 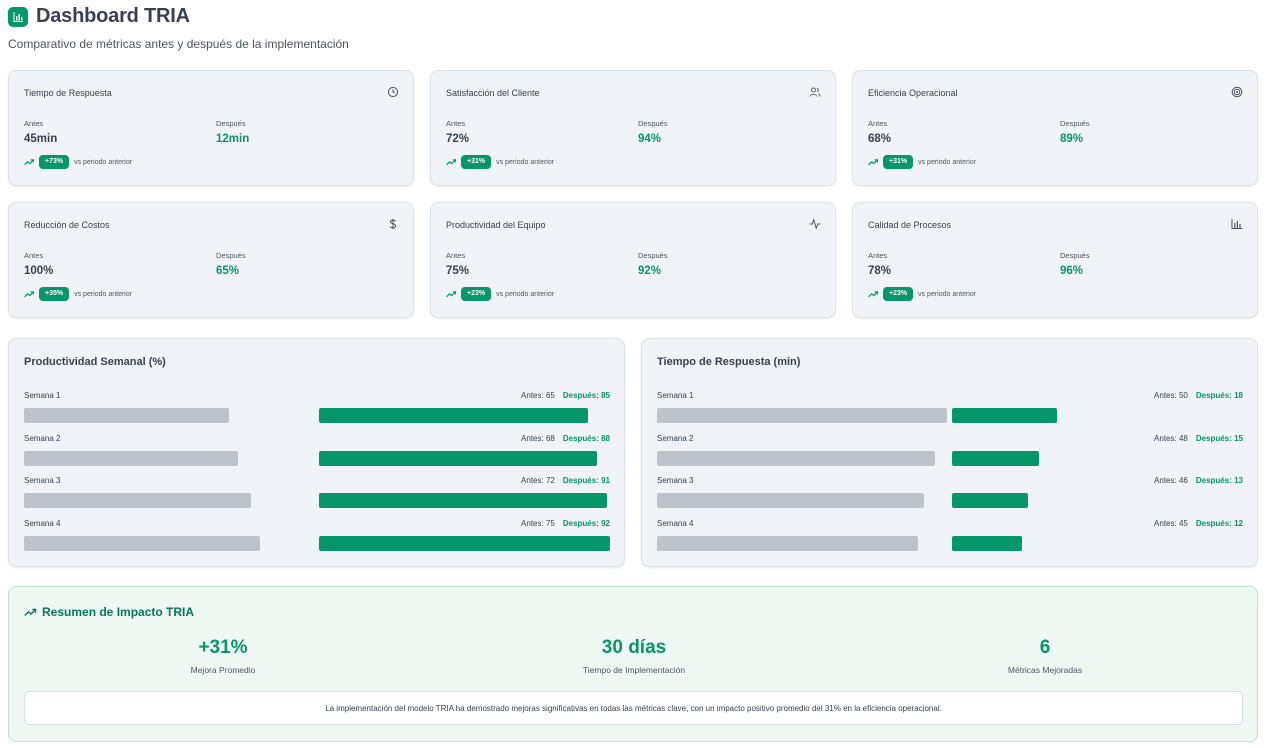 I want to click on trend-row: +31% vs periodo anterior, so click(x=500, y=162).